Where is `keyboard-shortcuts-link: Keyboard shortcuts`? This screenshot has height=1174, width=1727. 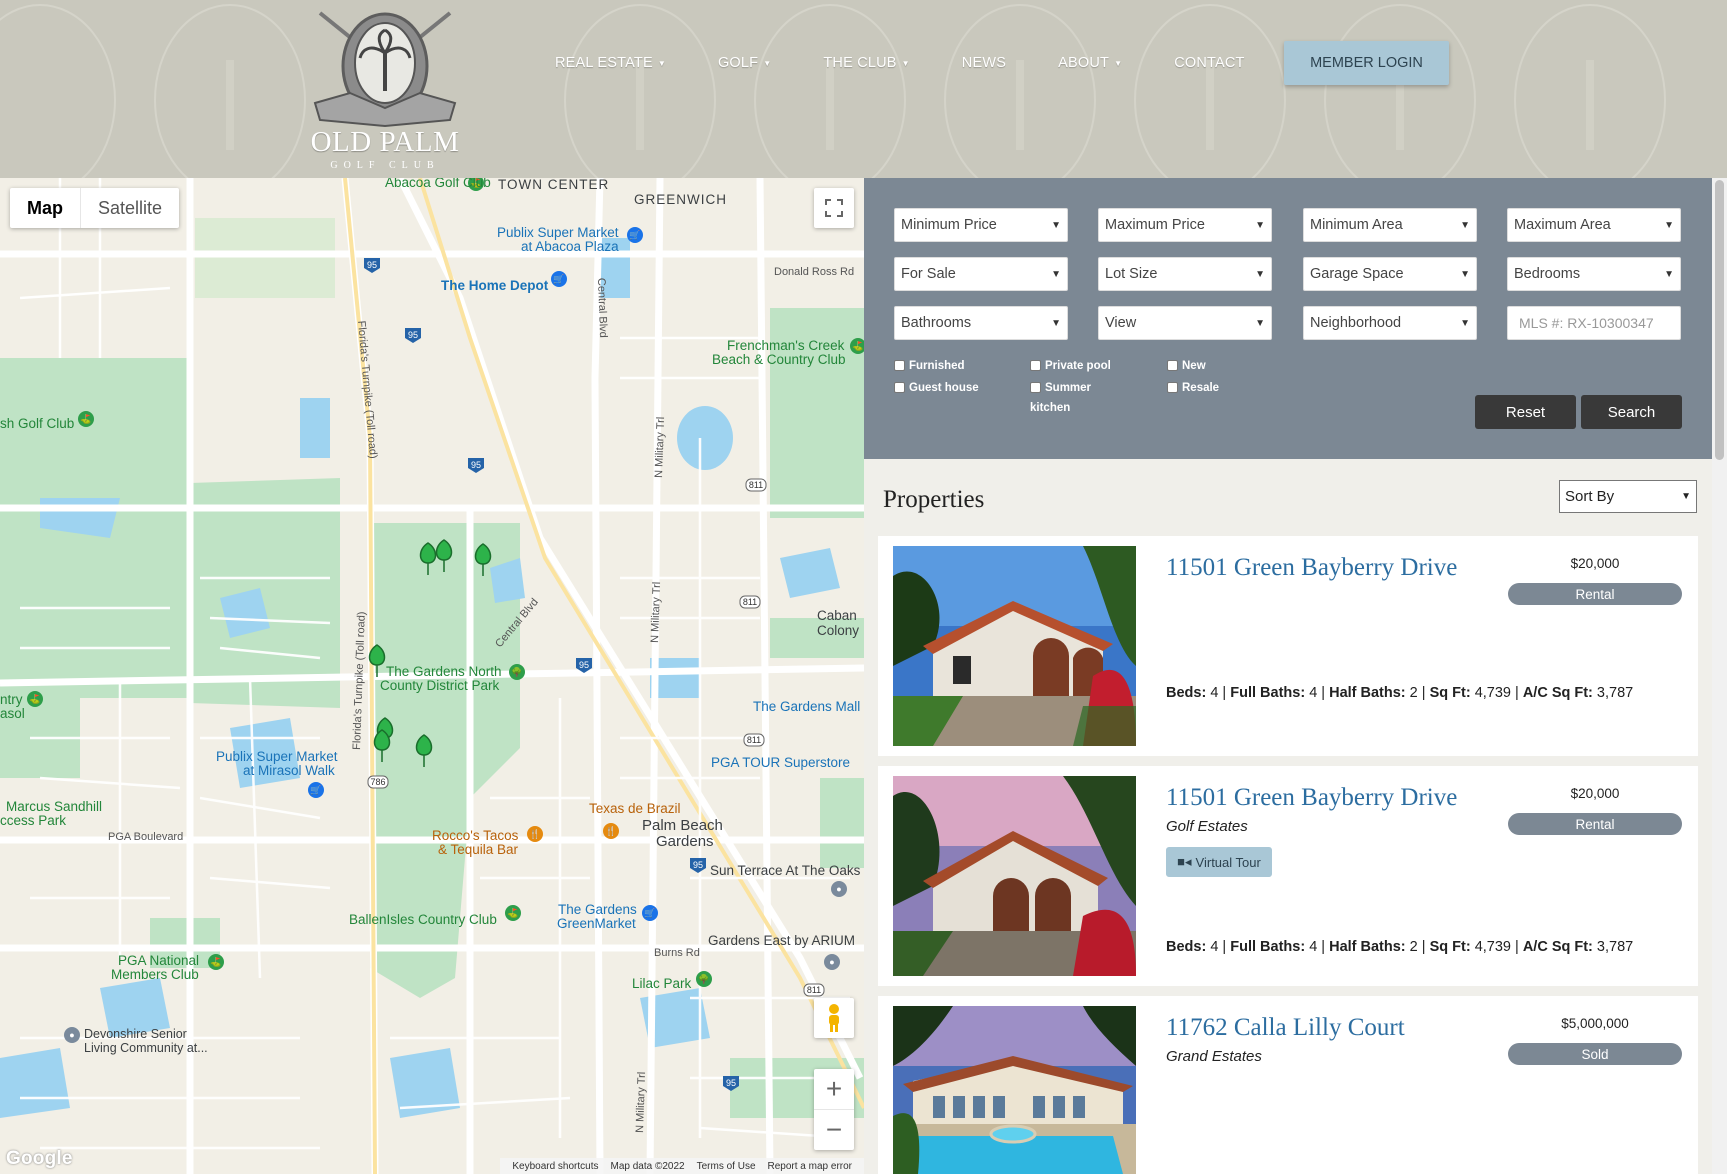 keyboard-shortcuts-link: Keyboard shortcuts is located at coordinates (555, 1166).